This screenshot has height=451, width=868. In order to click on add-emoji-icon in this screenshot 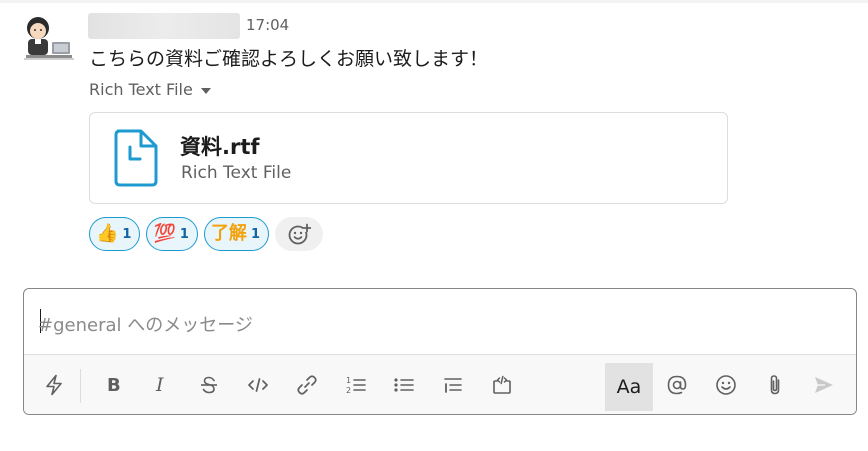, I will do `click(299, 234)`.